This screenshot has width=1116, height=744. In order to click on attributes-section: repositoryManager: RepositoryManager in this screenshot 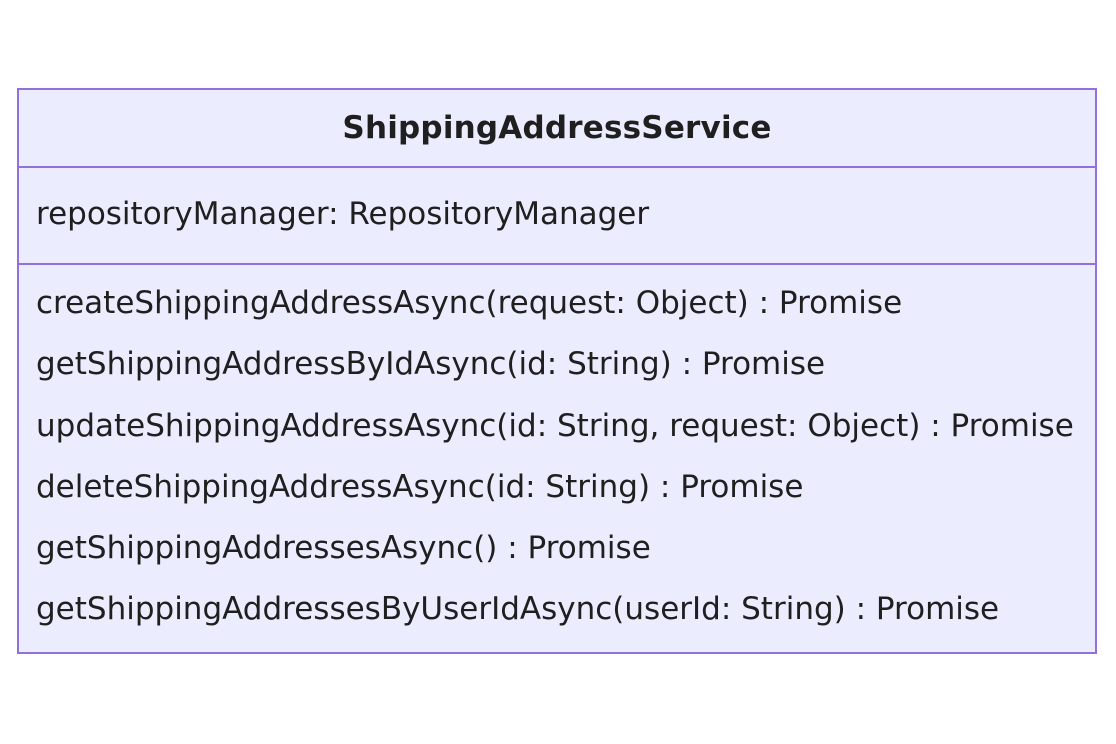, I will do `click(557, 216)`.